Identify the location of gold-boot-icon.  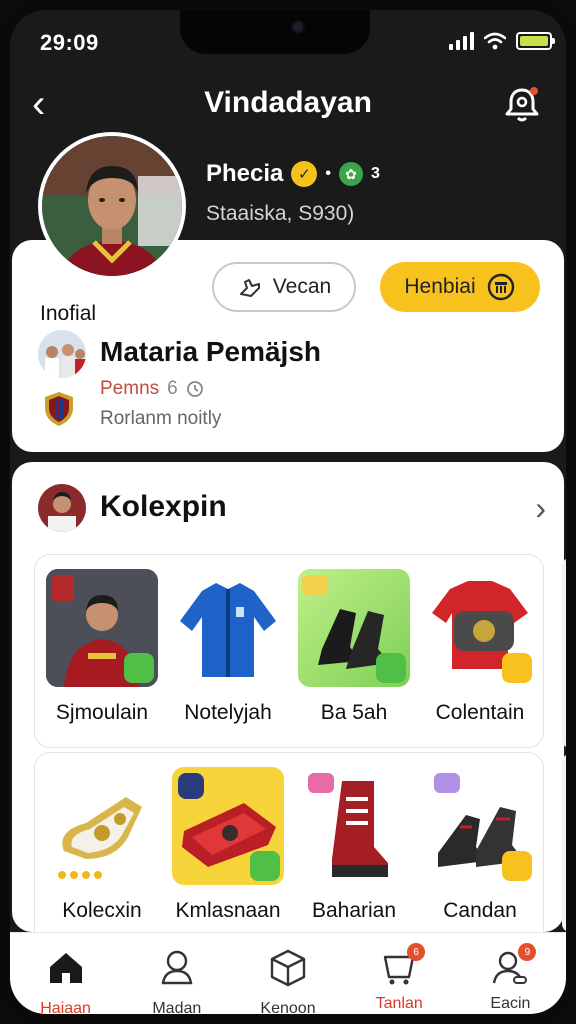
(102, 826).